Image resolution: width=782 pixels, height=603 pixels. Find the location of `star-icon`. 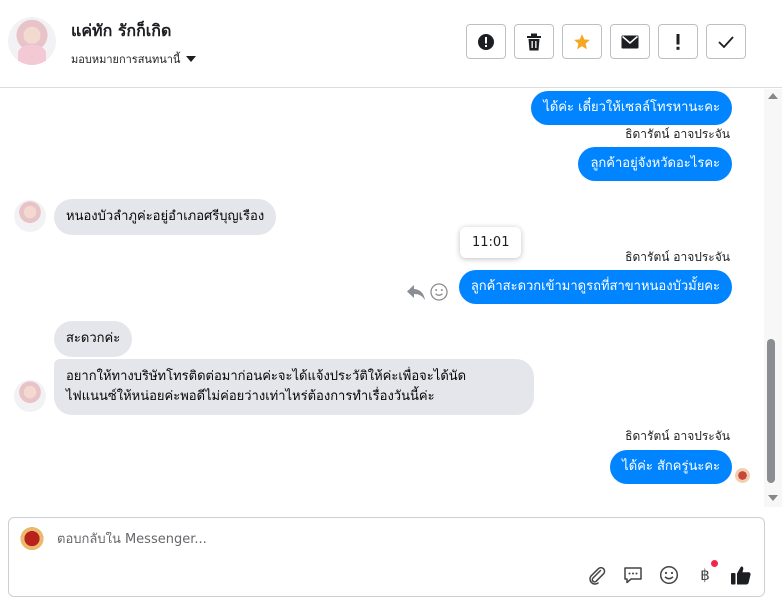

star-icon is located at coordinates (582, 41).